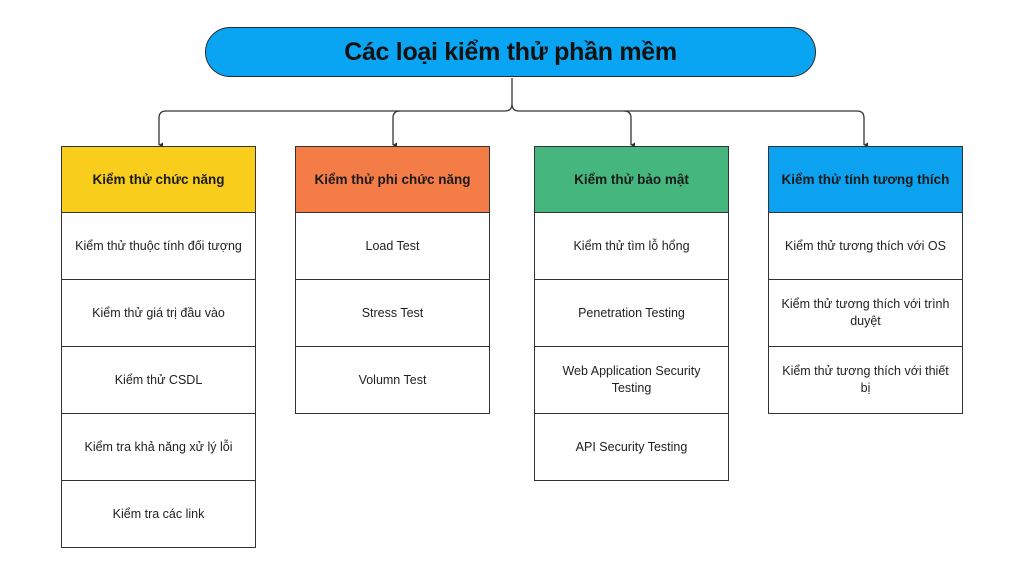 The height and width of the screenshot is (576, 1024). What do you see at coordinates (158, 313) in the screenshot?
I see `list-item: Kiểm thử giá trị đầu vào` at bounding box center [158, 313].